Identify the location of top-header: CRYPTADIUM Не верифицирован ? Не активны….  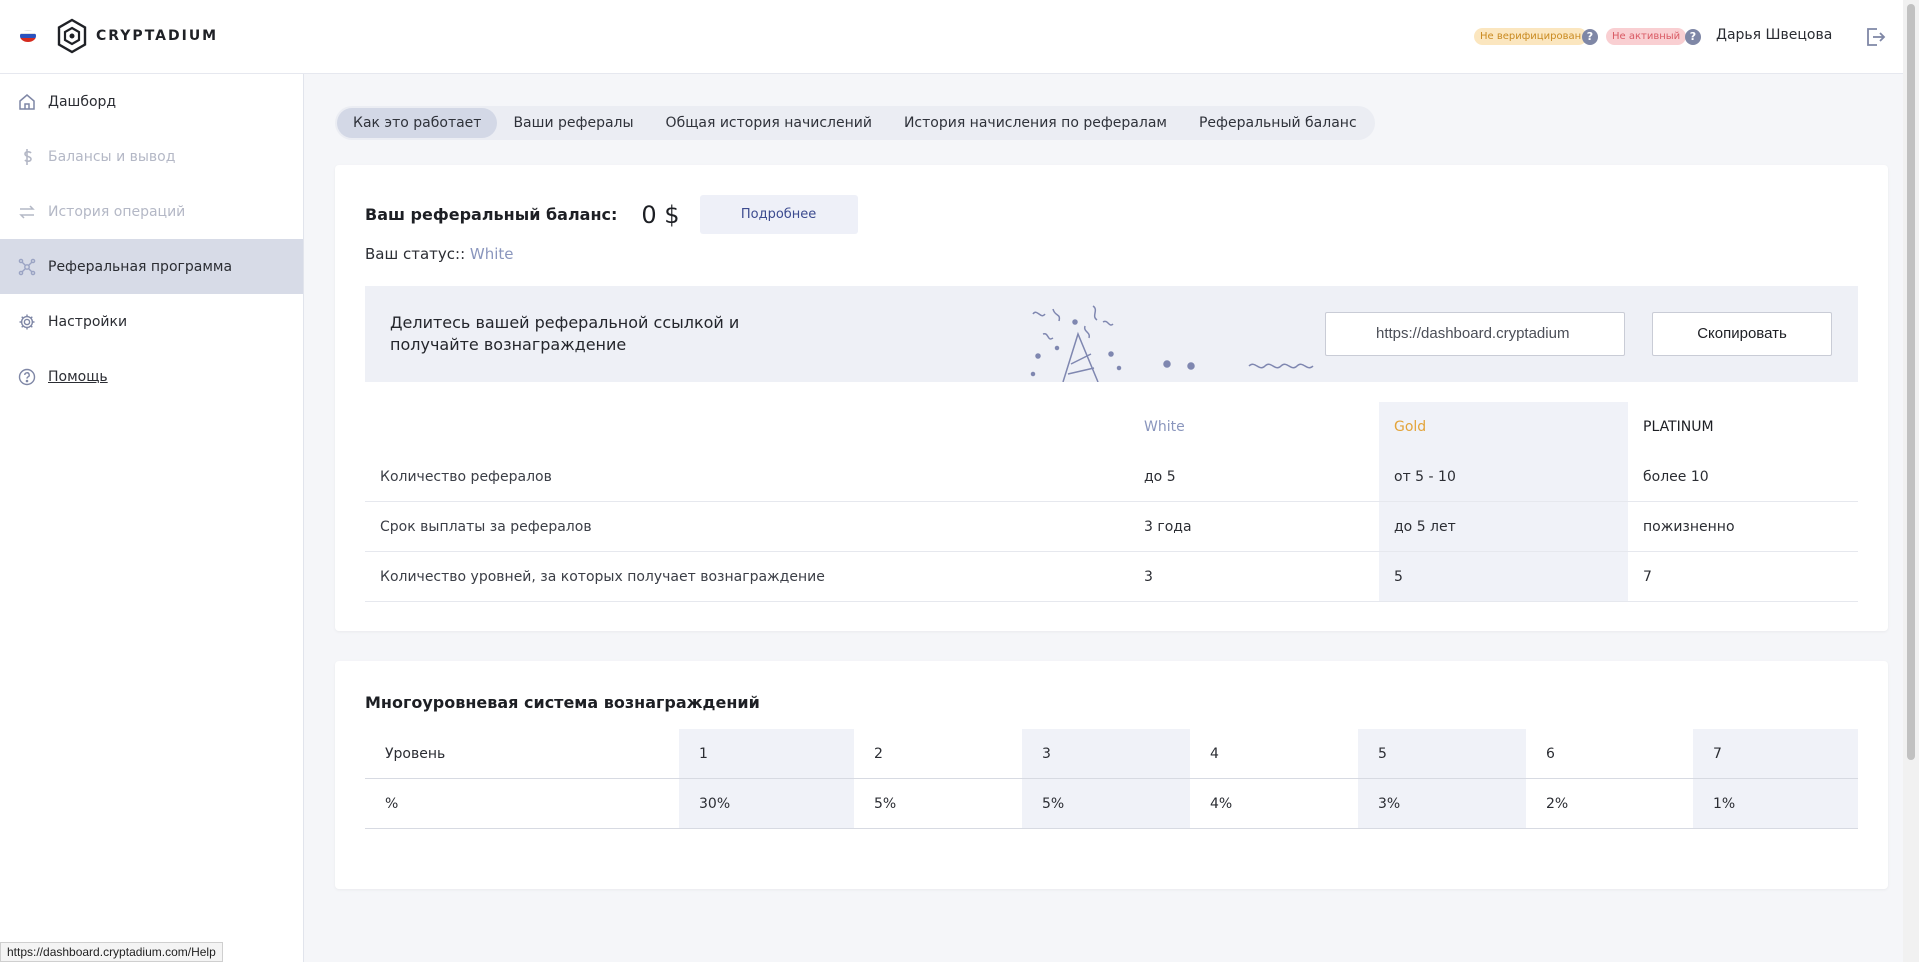
(951, 37).